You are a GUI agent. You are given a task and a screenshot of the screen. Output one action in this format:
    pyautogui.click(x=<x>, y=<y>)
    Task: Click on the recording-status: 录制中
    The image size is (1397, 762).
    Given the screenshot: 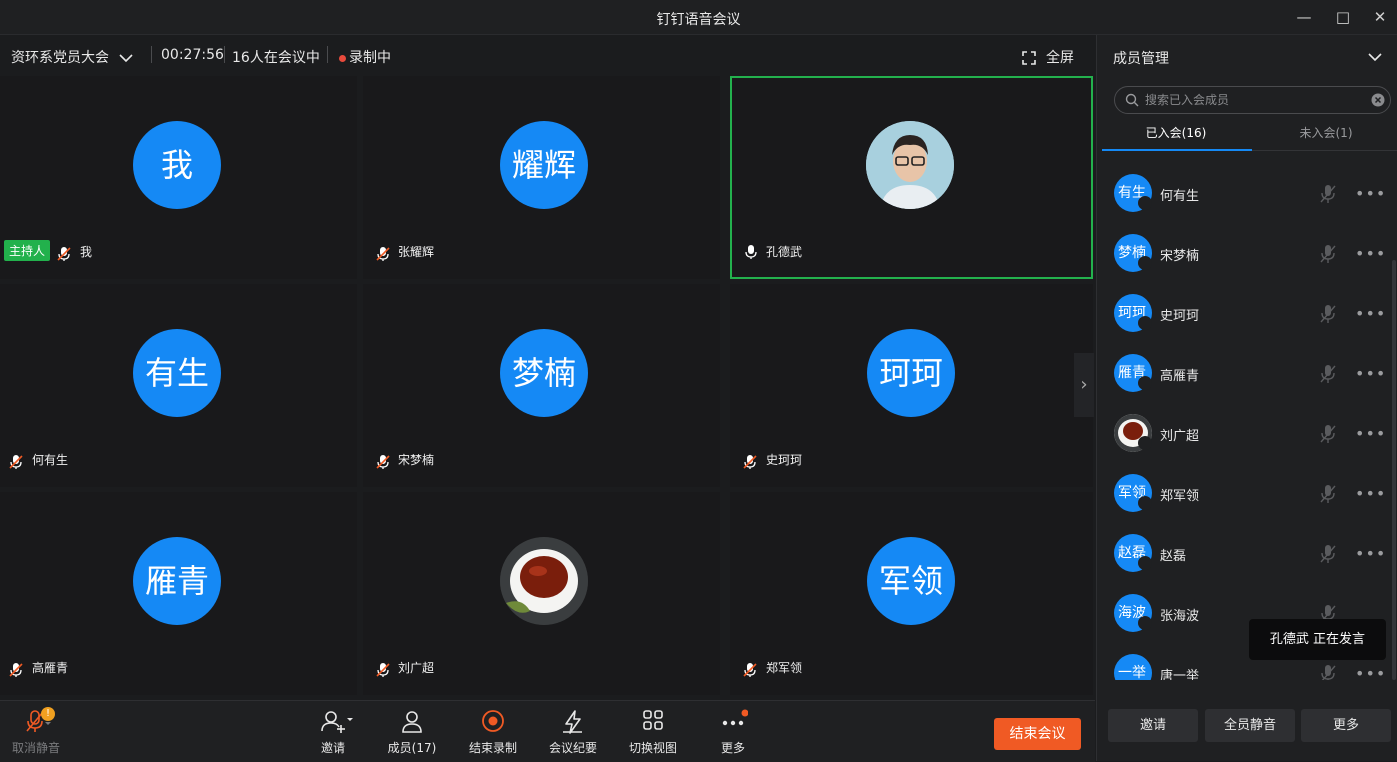 What is the action you would take?
    pyautogui.click(x=365, y=57)
    